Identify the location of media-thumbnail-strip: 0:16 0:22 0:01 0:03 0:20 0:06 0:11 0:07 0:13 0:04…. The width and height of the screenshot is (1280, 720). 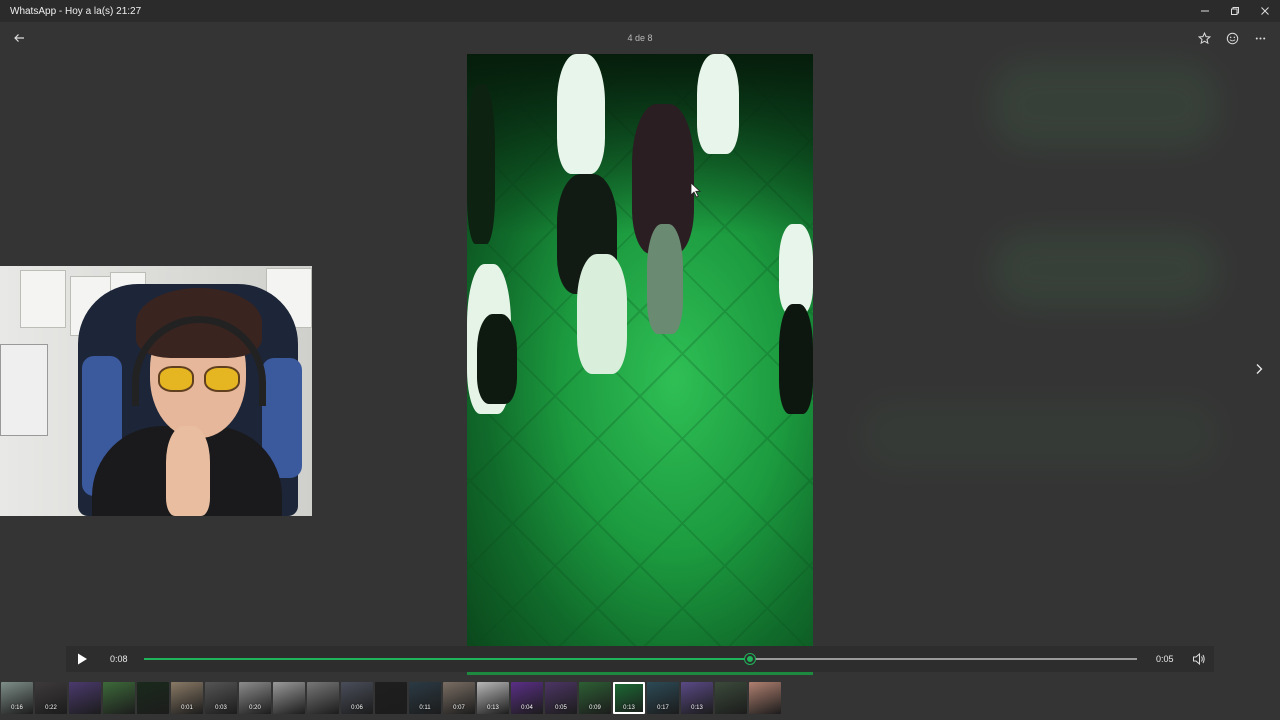
(390, 699).